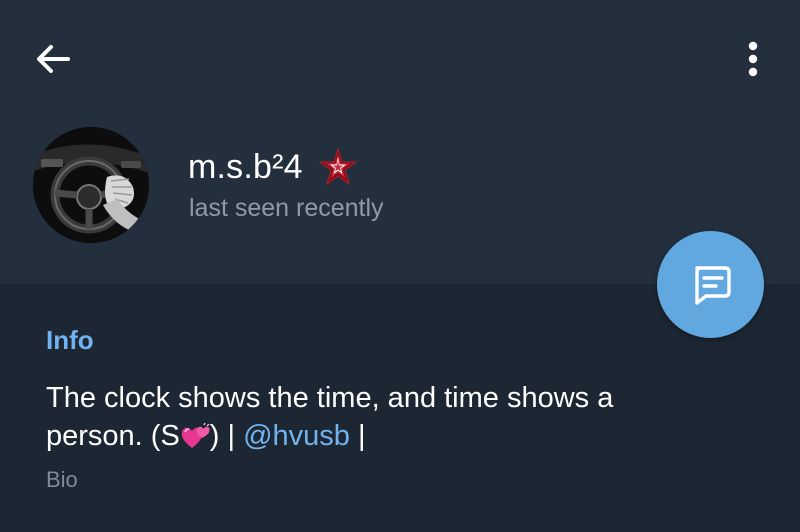 Image resolution: width=800 pixels, height=532 pixels. I want to click on send-message-button, so click(710, 284).